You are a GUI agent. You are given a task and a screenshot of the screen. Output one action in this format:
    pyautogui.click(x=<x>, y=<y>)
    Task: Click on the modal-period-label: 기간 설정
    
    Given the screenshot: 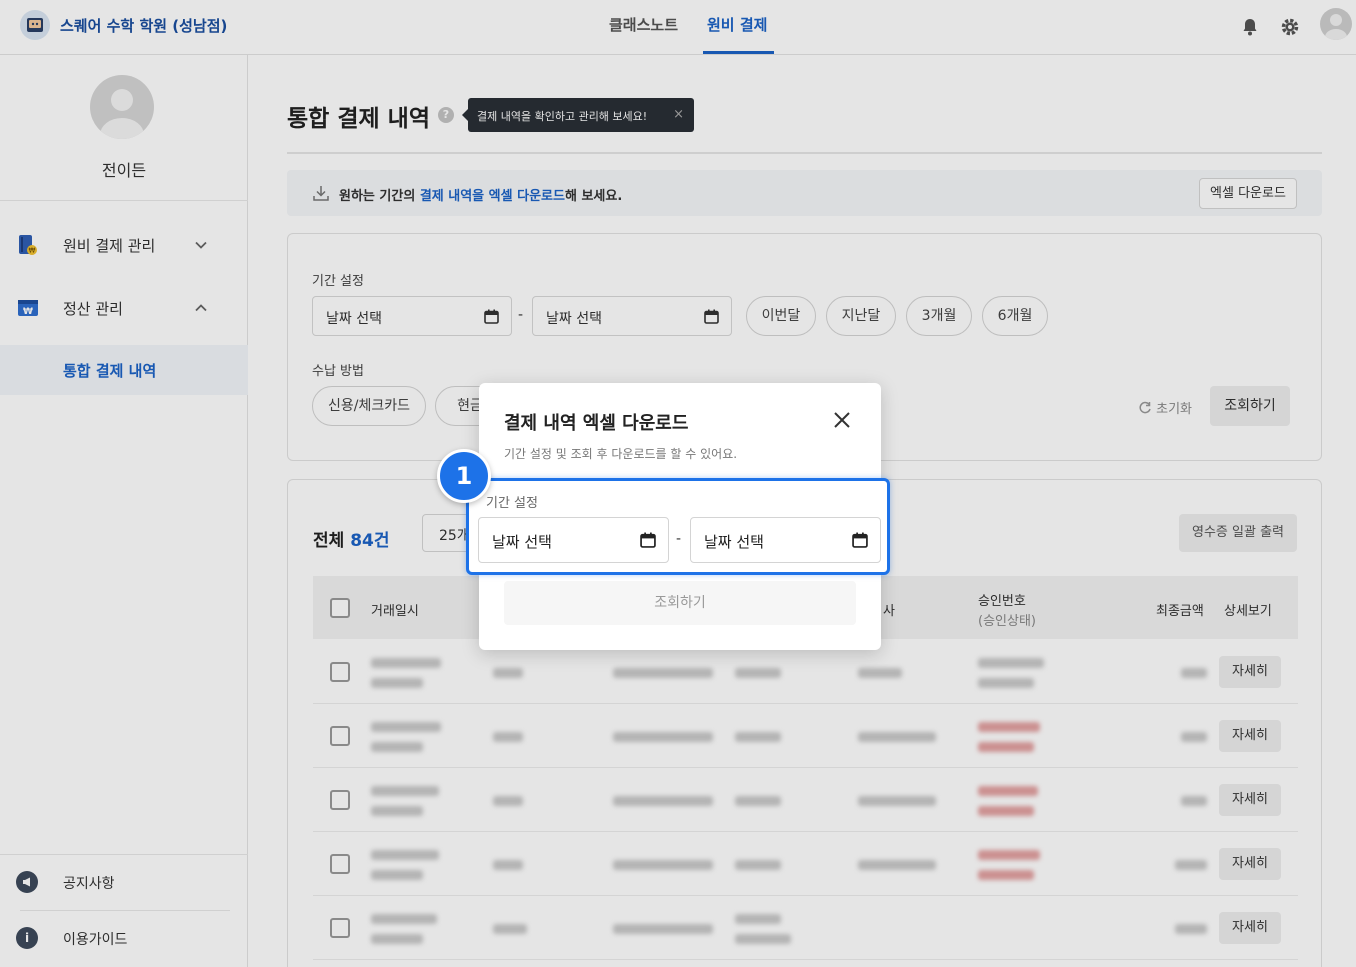 What is the action you would take?
    pyautogui.click(x=512, y=503)
    